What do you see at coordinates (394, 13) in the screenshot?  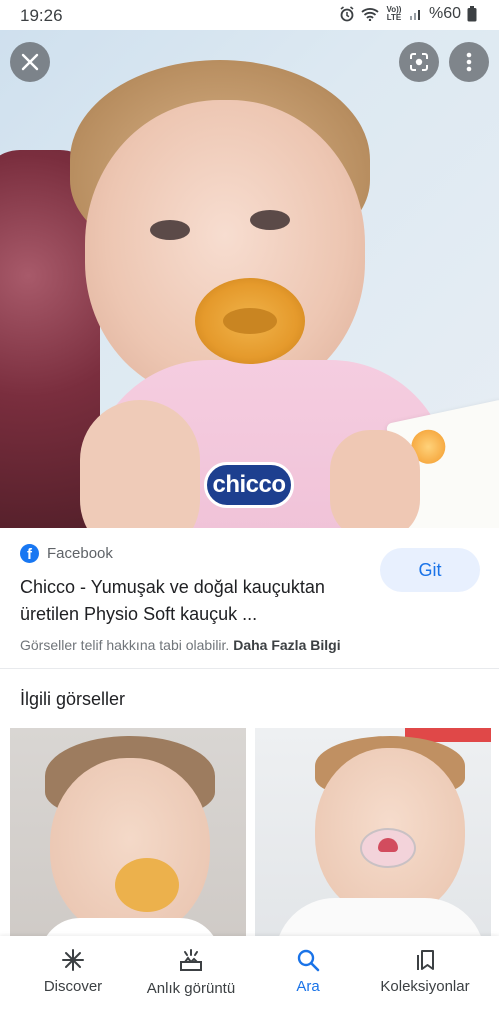 I see `volte-icon: Vo)) LTE` at bounding box center [394, 13].